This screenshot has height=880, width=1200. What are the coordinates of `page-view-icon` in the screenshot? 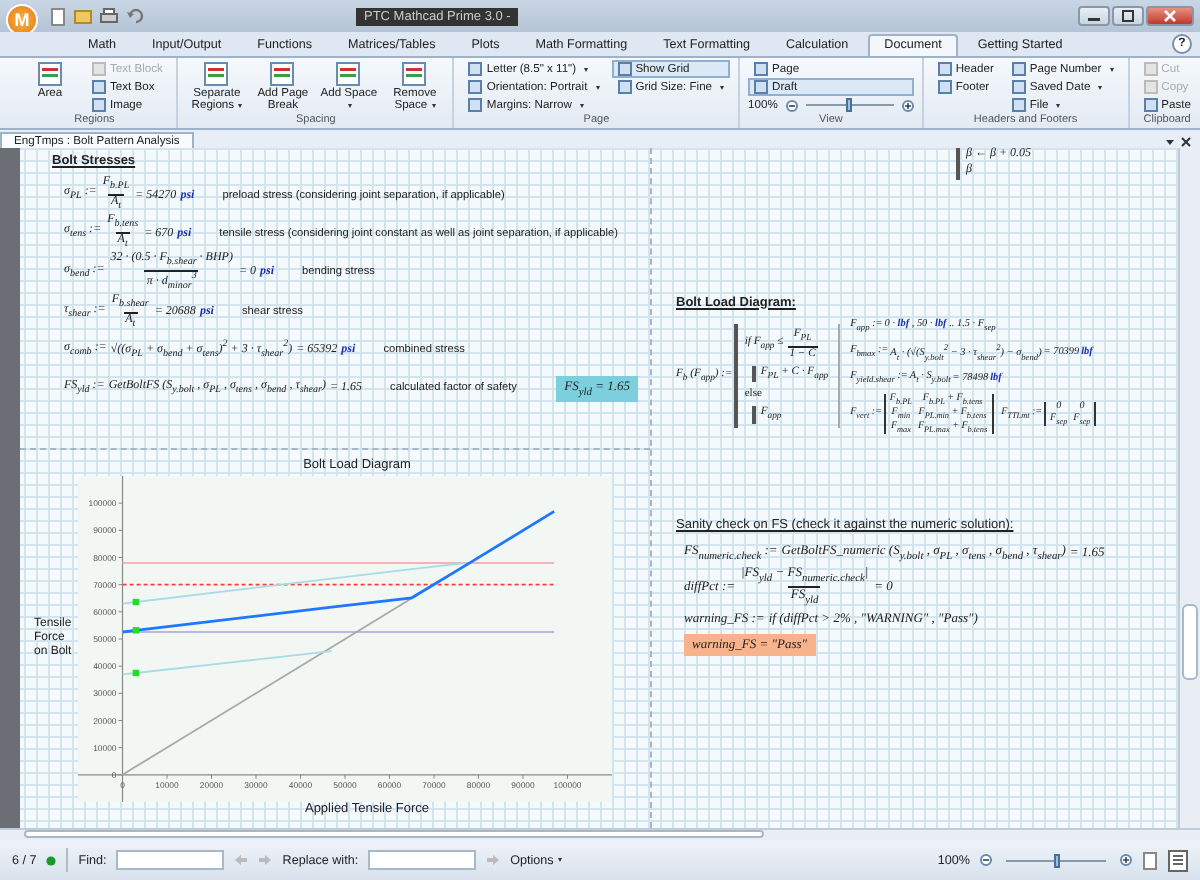 It's located at (1150, 860).